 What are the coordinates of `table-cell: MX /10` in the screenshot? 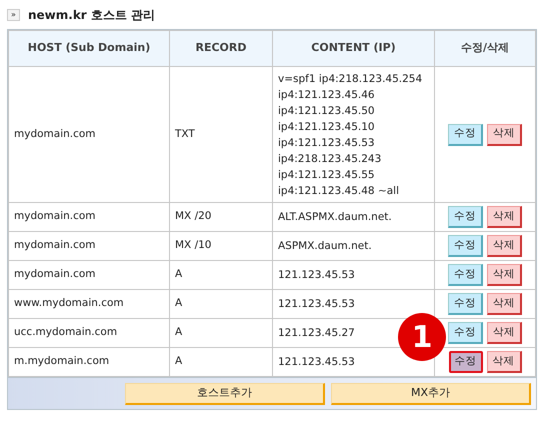 It's located at (221, 246).